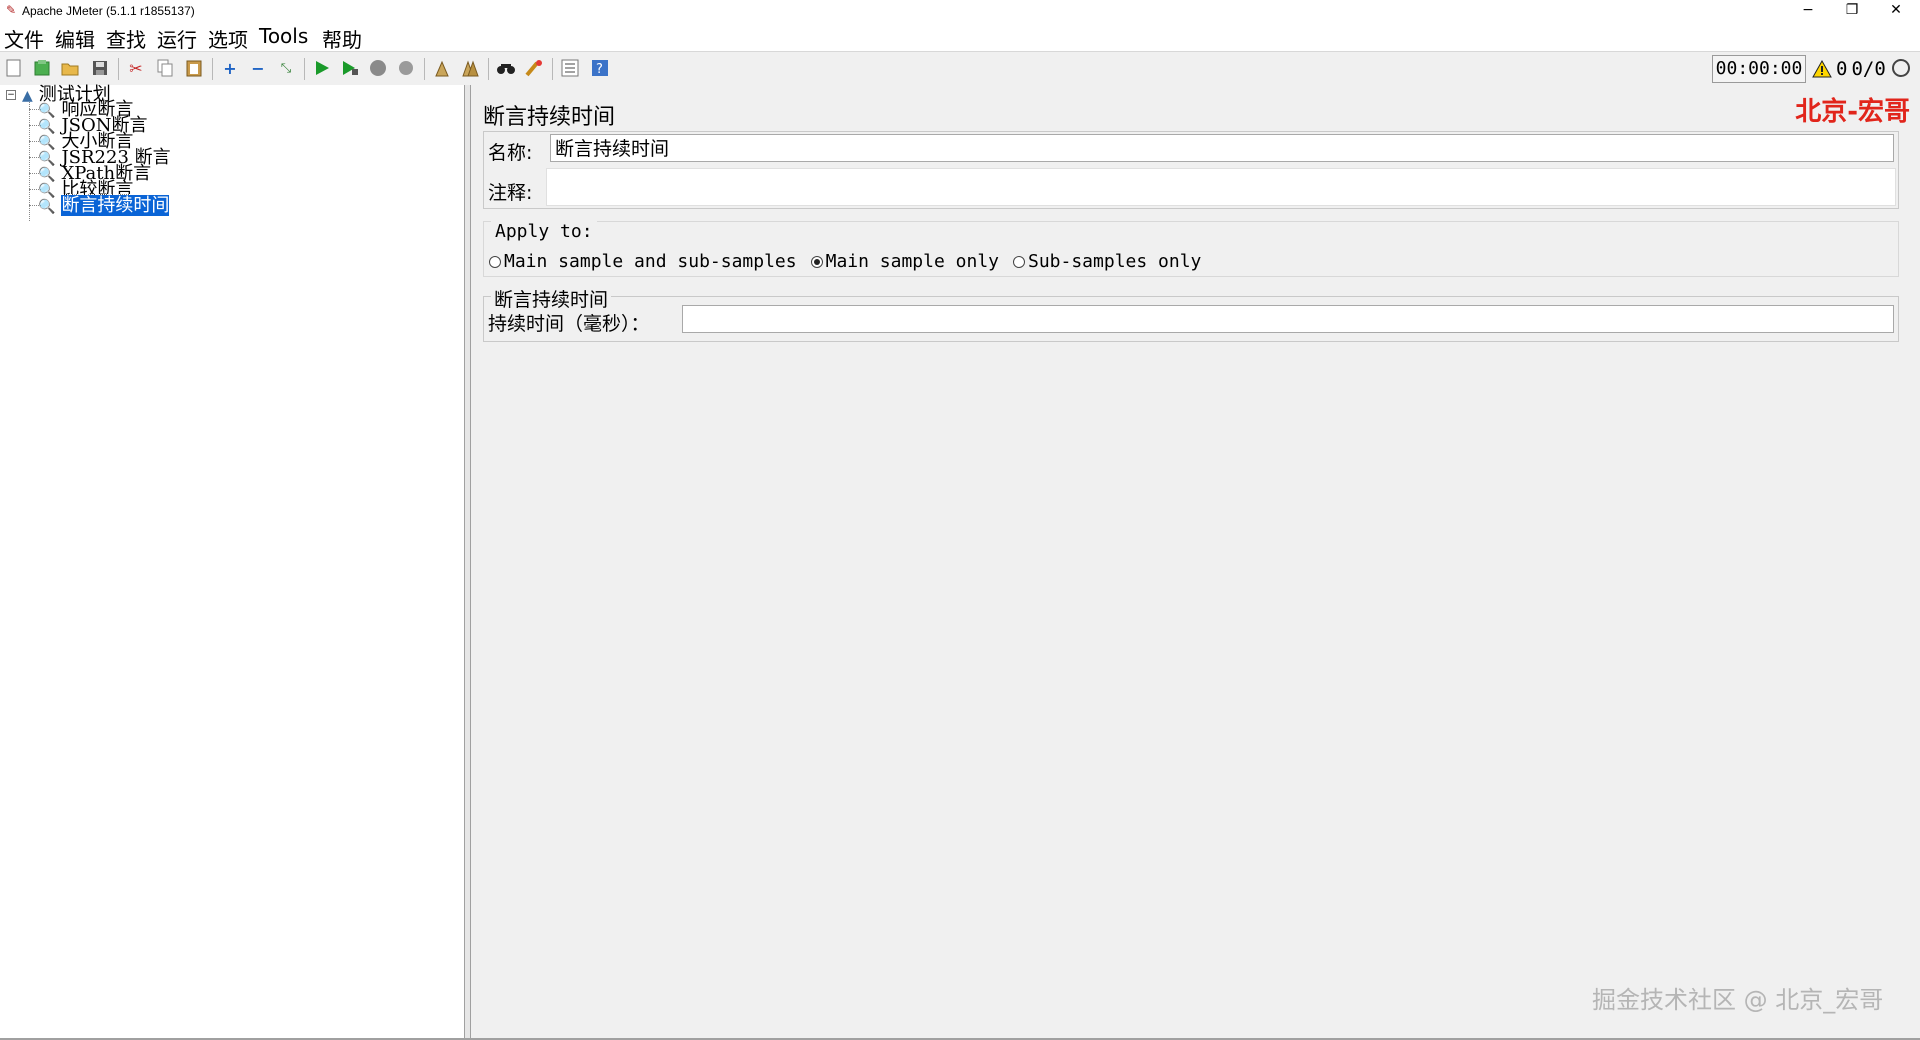  I want to click on warning-indicator: 0 0/0, so click(1849, 69).